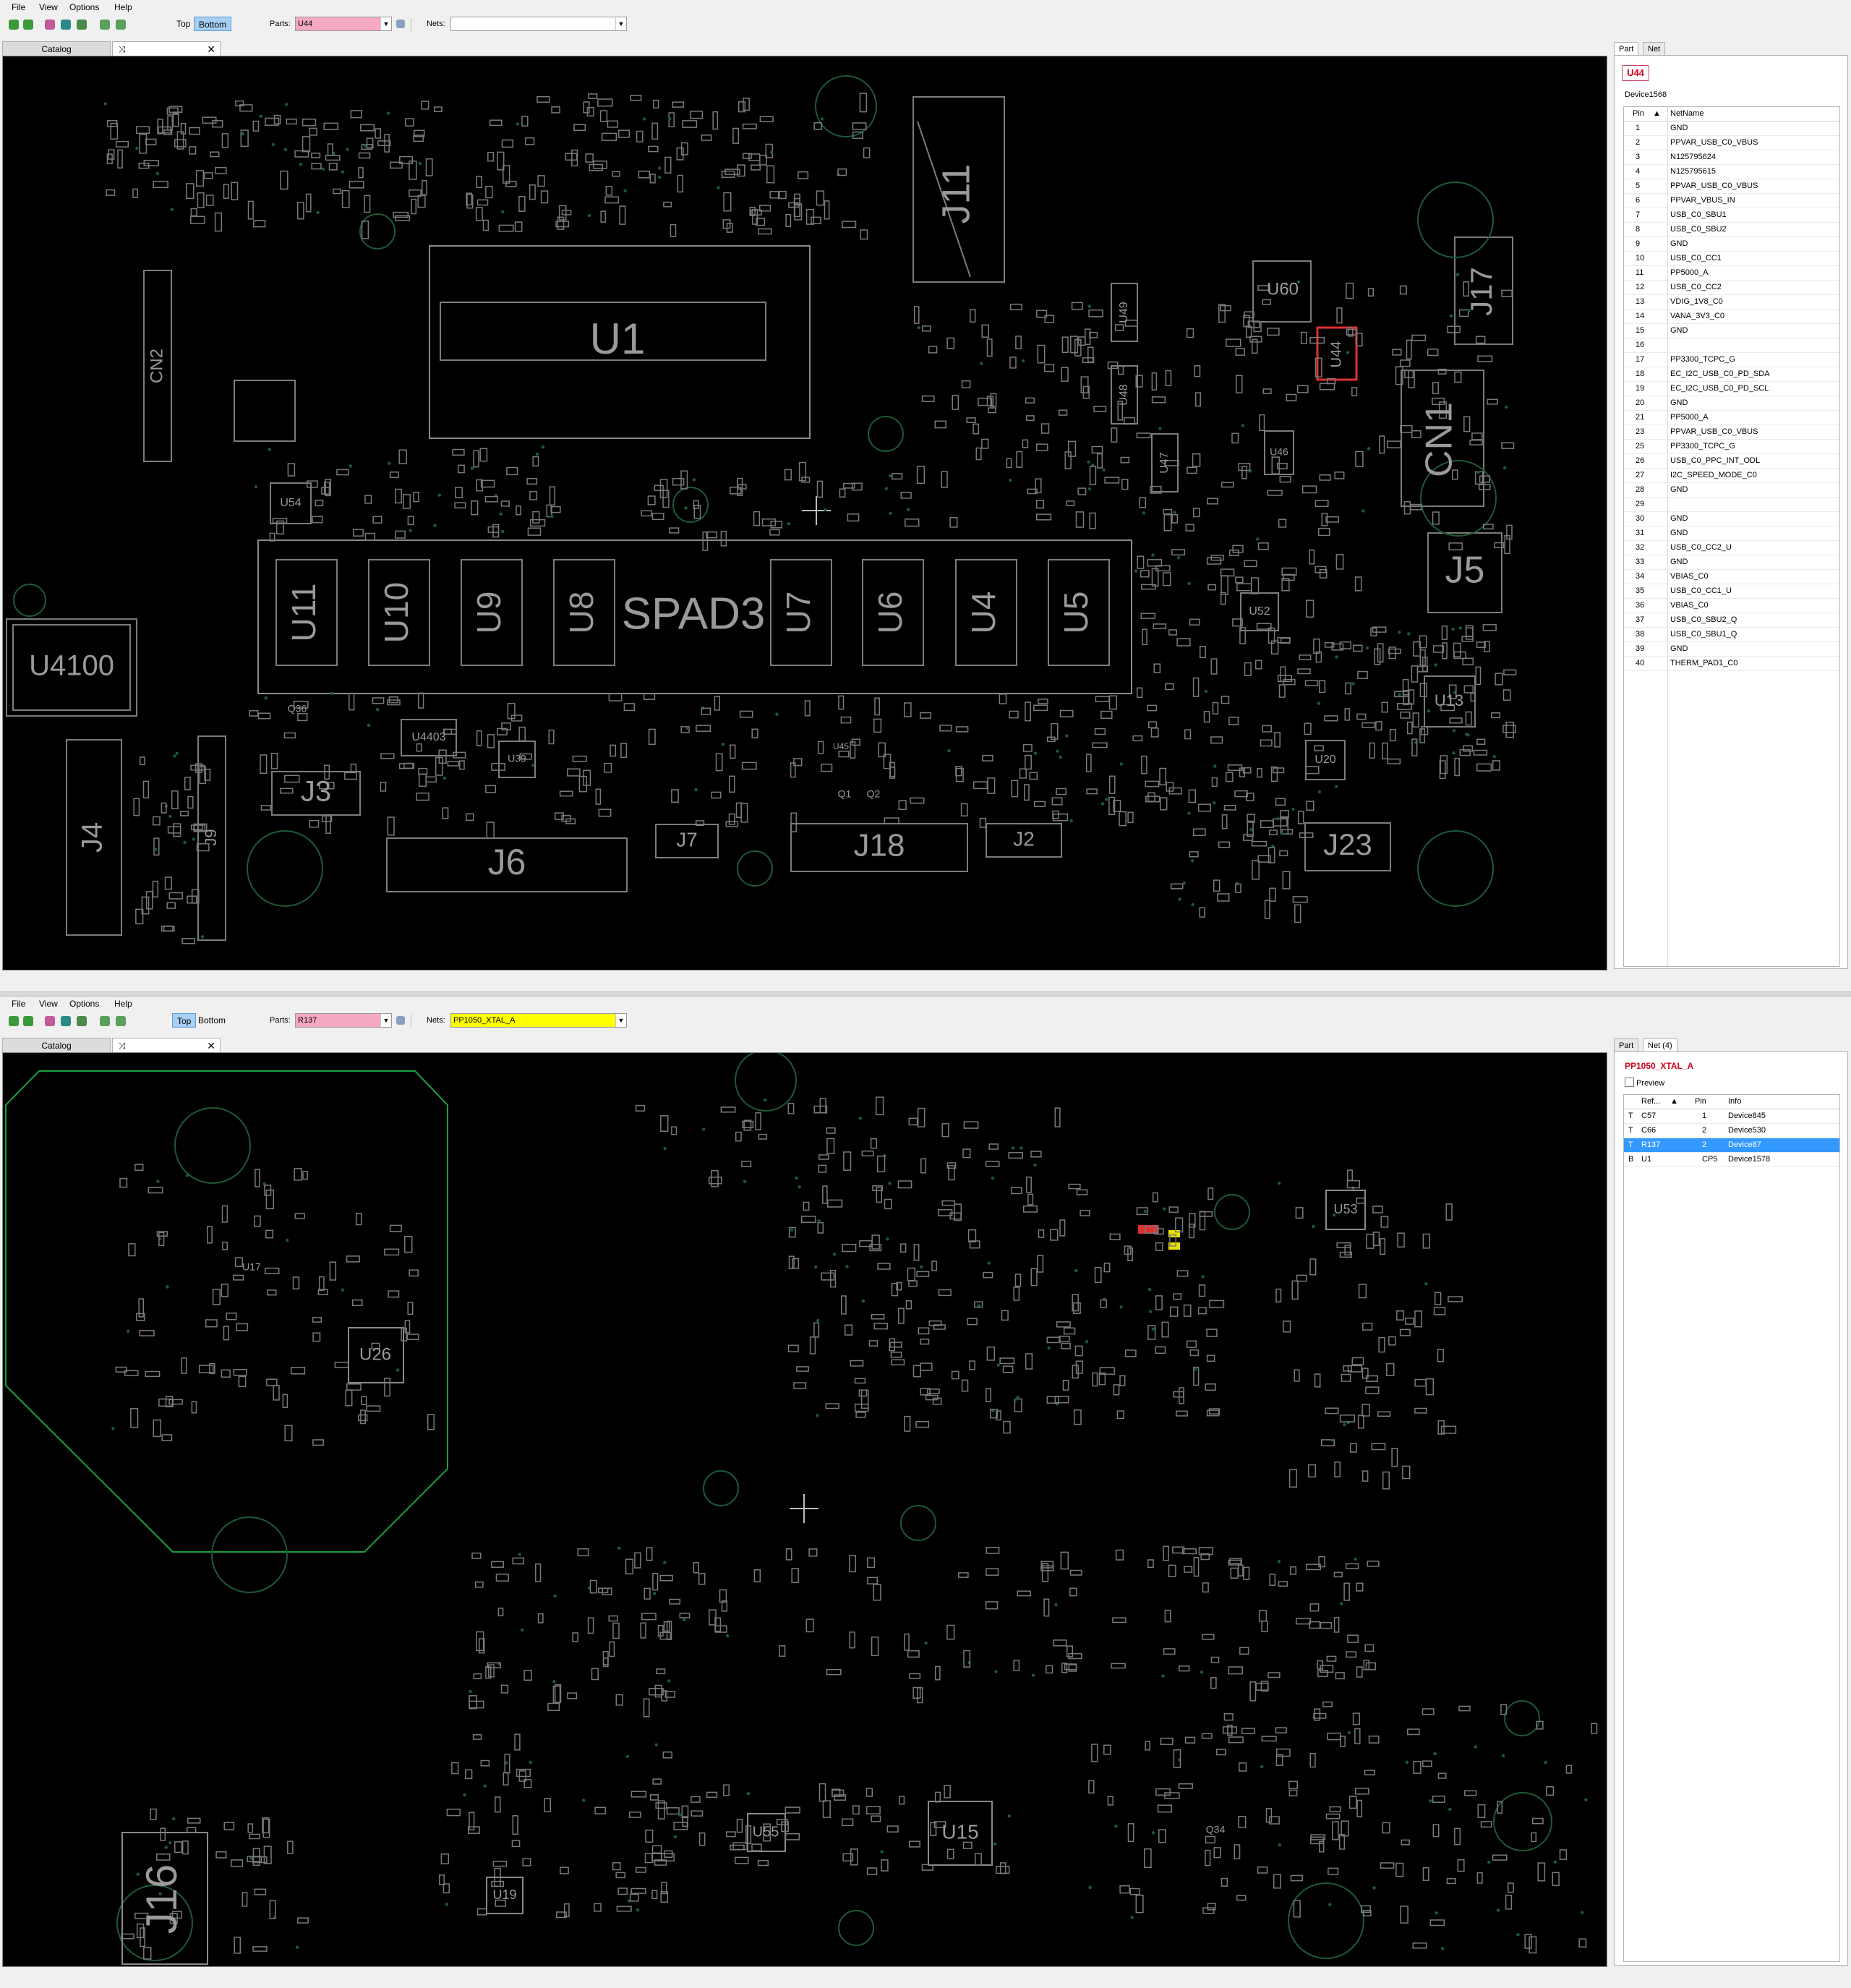 The width and height of the screenshot is (1851, 1988). I want to click on board-label-u4100: U4100, so click(71, 666).